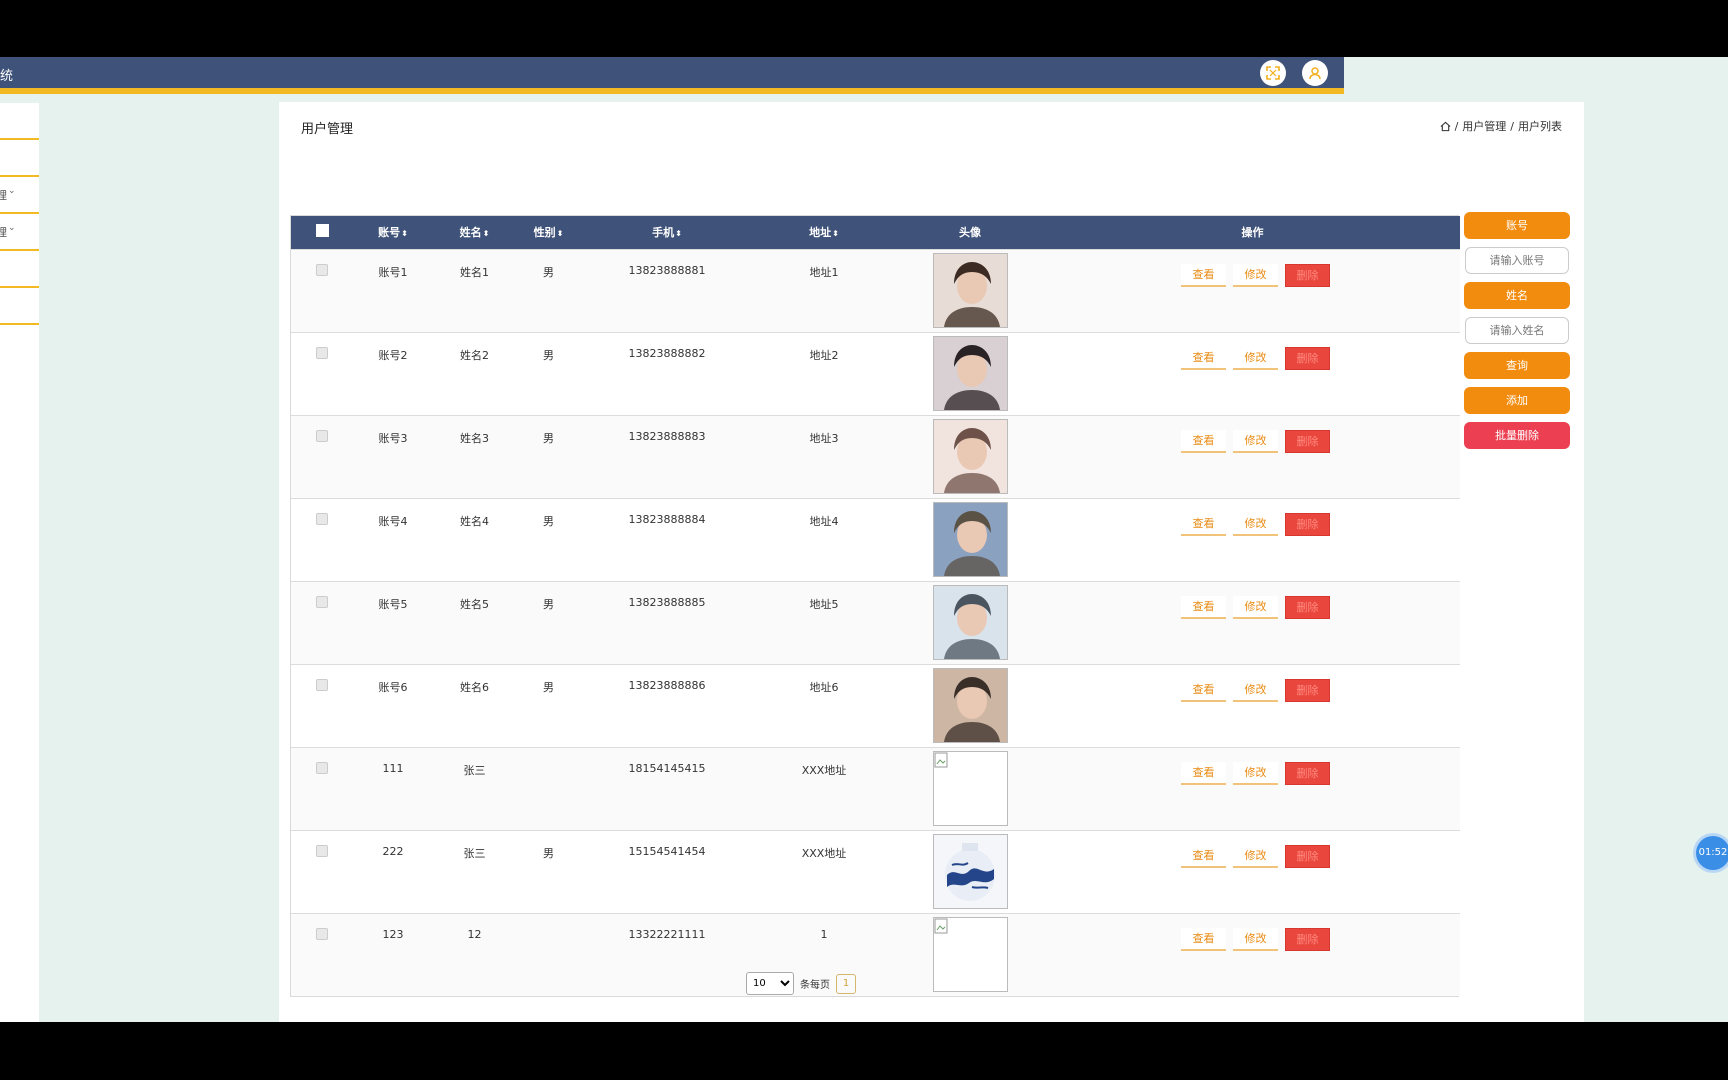  I want to click on cell-account: 账号6, so click(393, 687).